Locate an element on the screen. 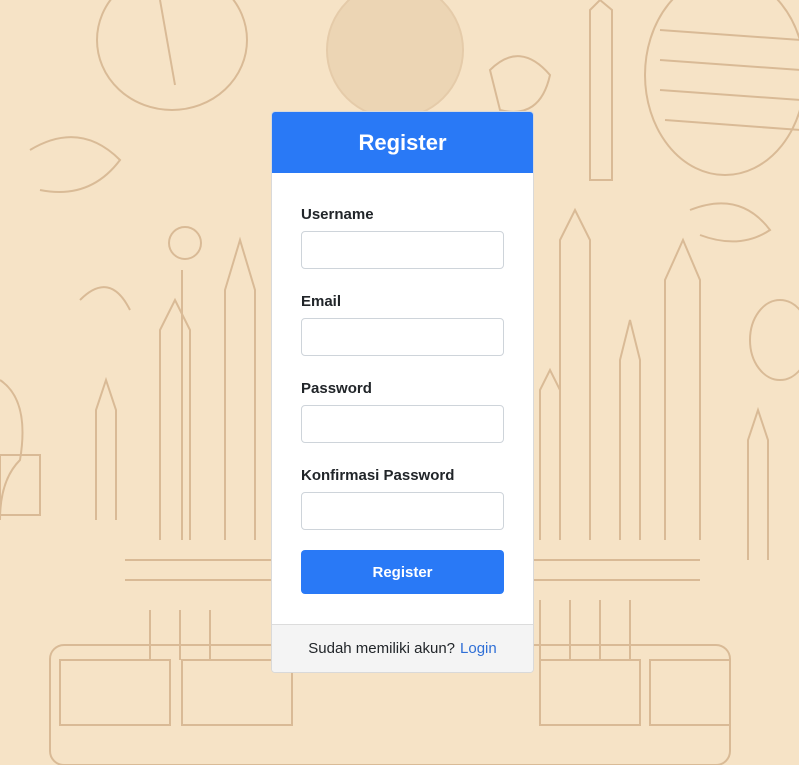 The height and width of the screenshot is (765, 799). card-header: Register is located at coordinates (402, 142).